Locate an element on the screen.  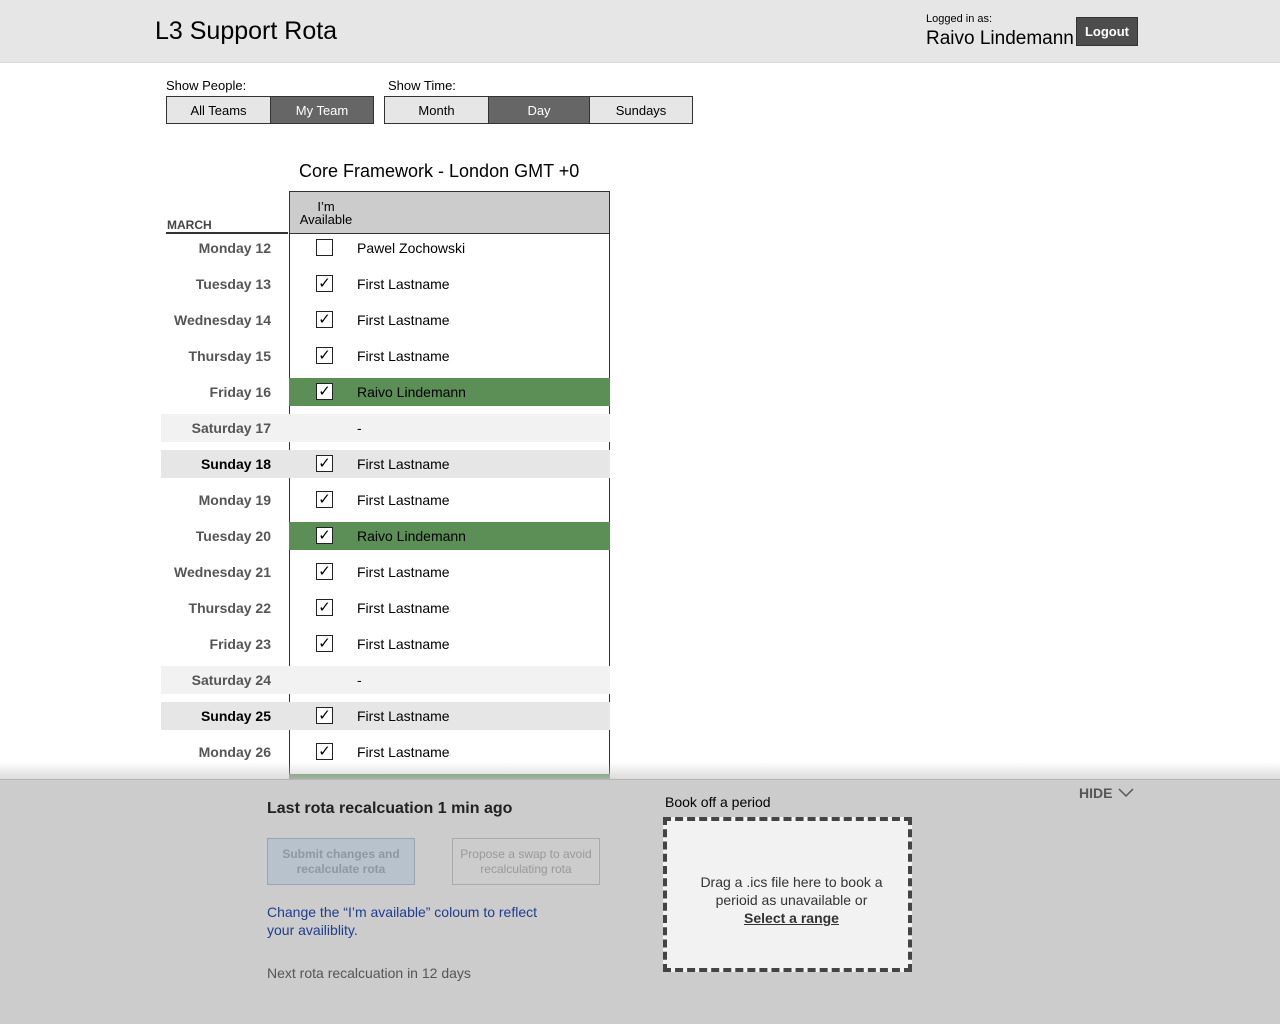
rota-row: Saturday 24 - is located at coordinates (385, 680).